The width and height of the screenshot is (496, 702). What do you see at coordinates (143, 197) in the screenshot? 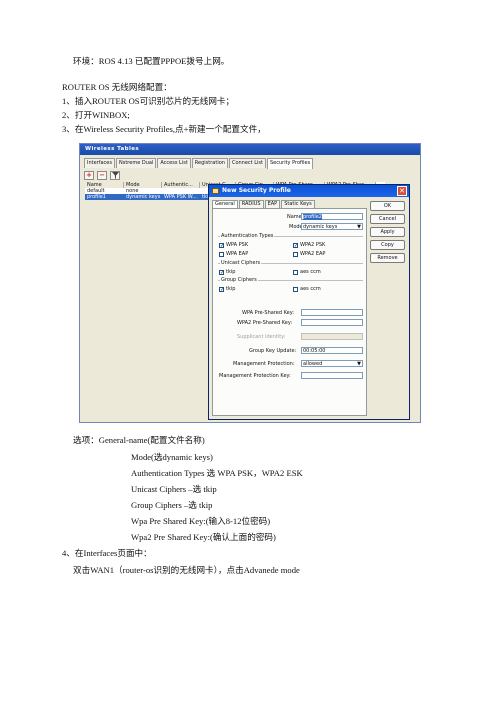
I see `cell: dynamic keys` at bounding box center [143, 197].